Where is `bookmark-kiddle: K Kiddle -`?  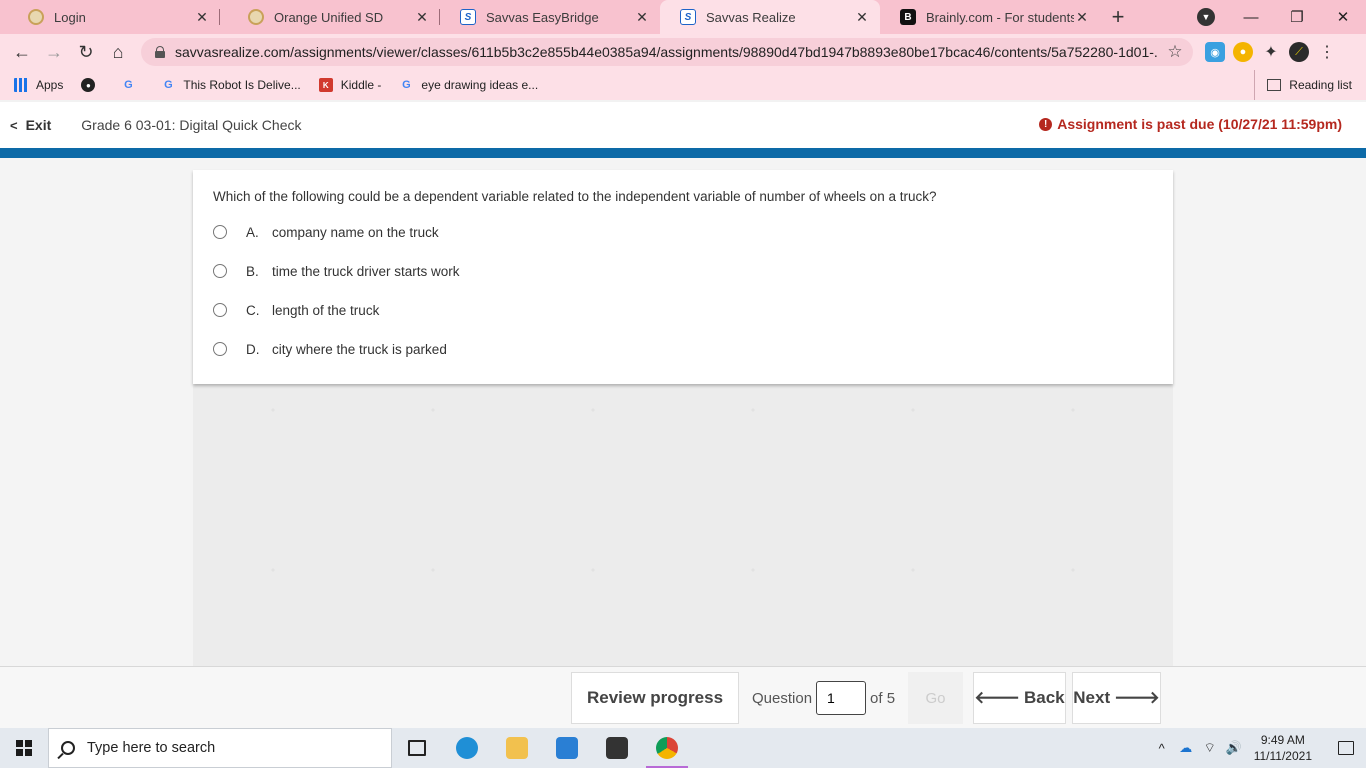
bookmark-kiddle: K Kiddle - is located at coordinates (350, 85).